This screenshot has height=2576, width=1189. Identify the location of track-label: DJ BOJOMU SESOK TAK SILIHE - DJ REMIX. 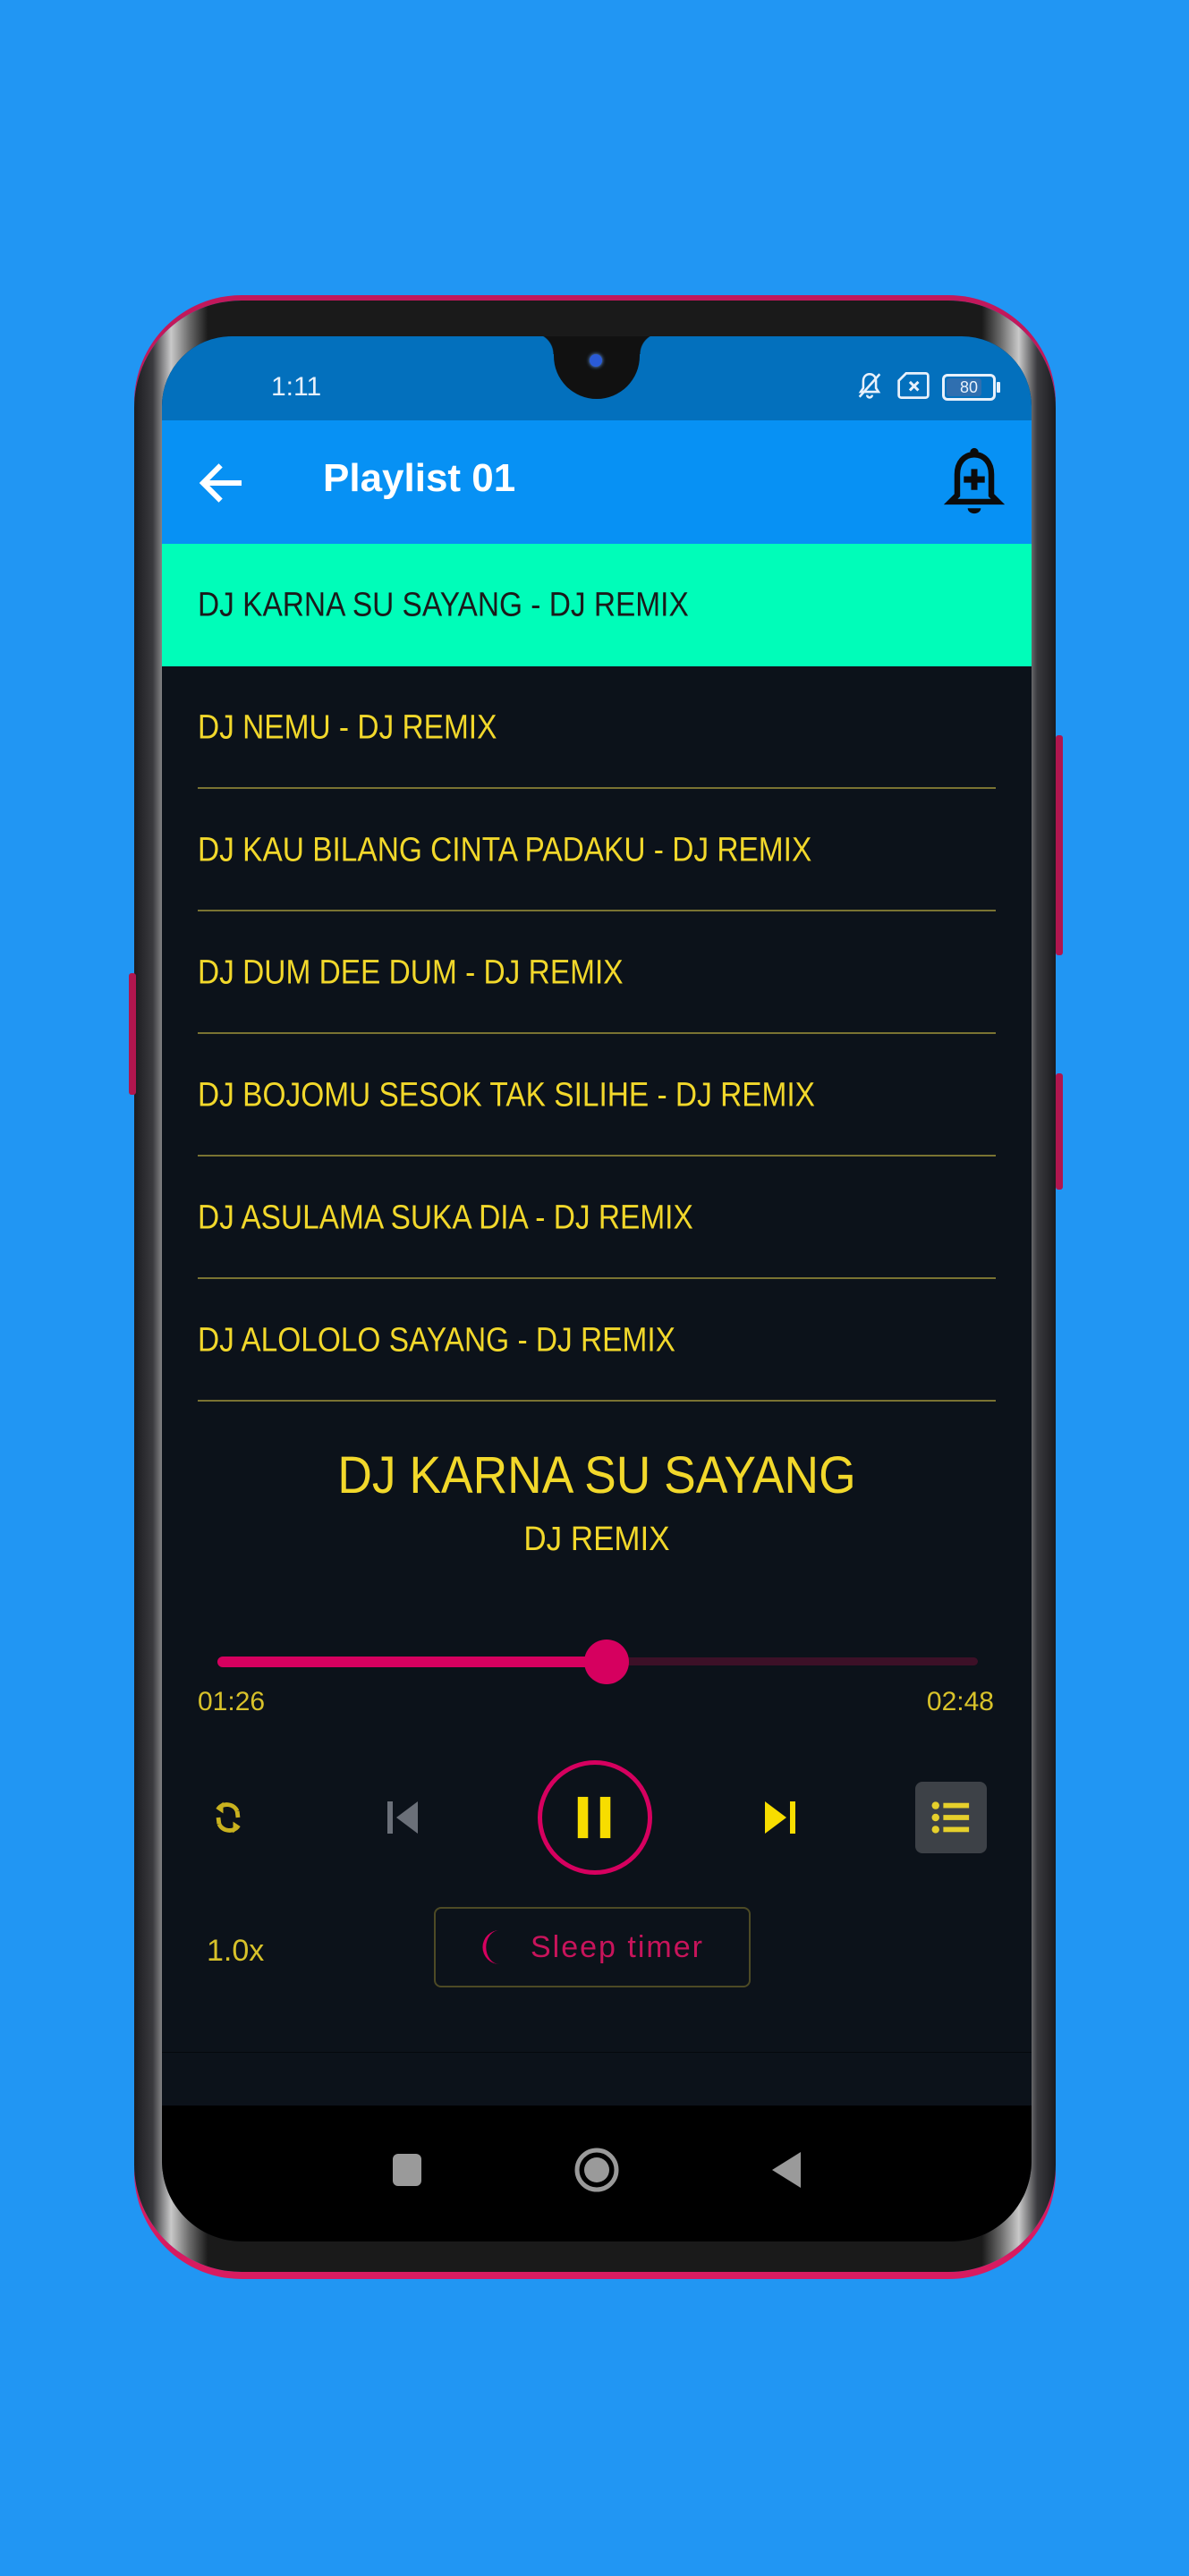
(506, 1095).